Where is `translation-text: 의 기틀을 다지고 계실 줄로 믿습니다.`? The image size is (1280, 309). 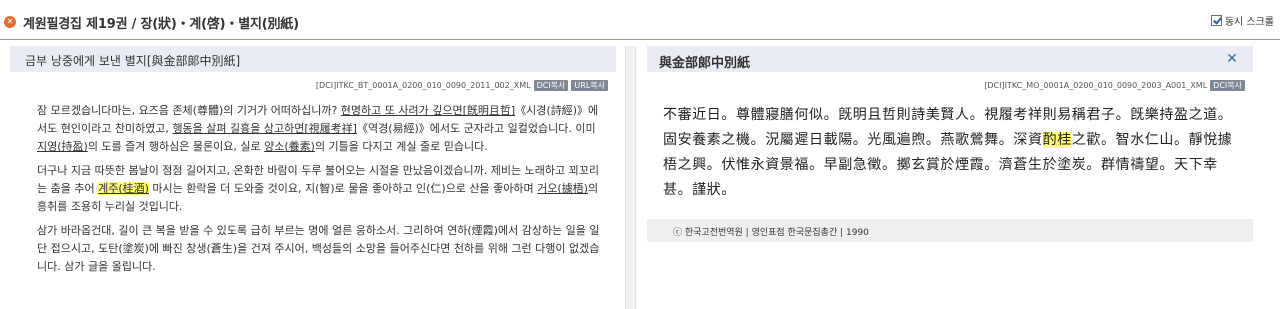 translation-text: 의 기틀을 다지고 계실 줄로 믿습니다. is located at coordinates (401, 146).